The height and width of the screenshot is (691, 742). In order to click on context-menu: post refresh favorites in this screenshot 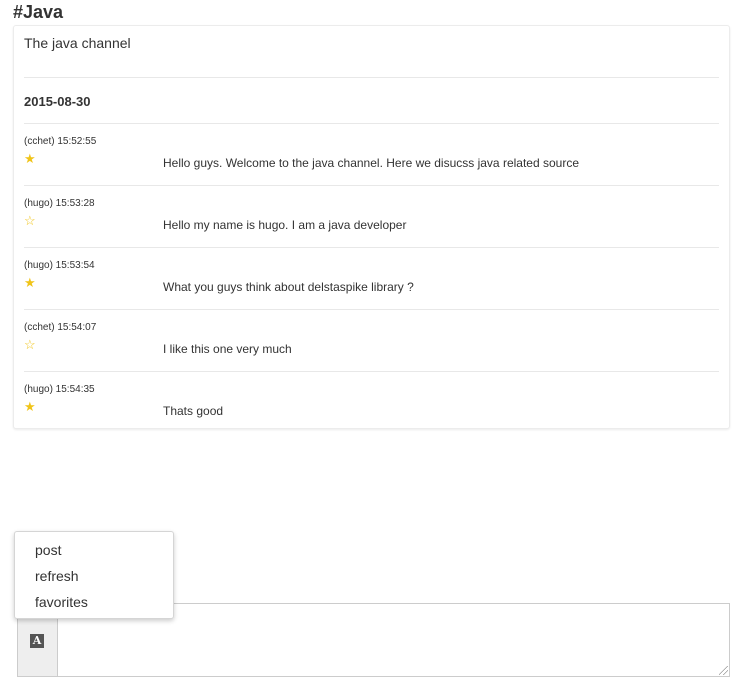, I will do `click(94, 575)`.